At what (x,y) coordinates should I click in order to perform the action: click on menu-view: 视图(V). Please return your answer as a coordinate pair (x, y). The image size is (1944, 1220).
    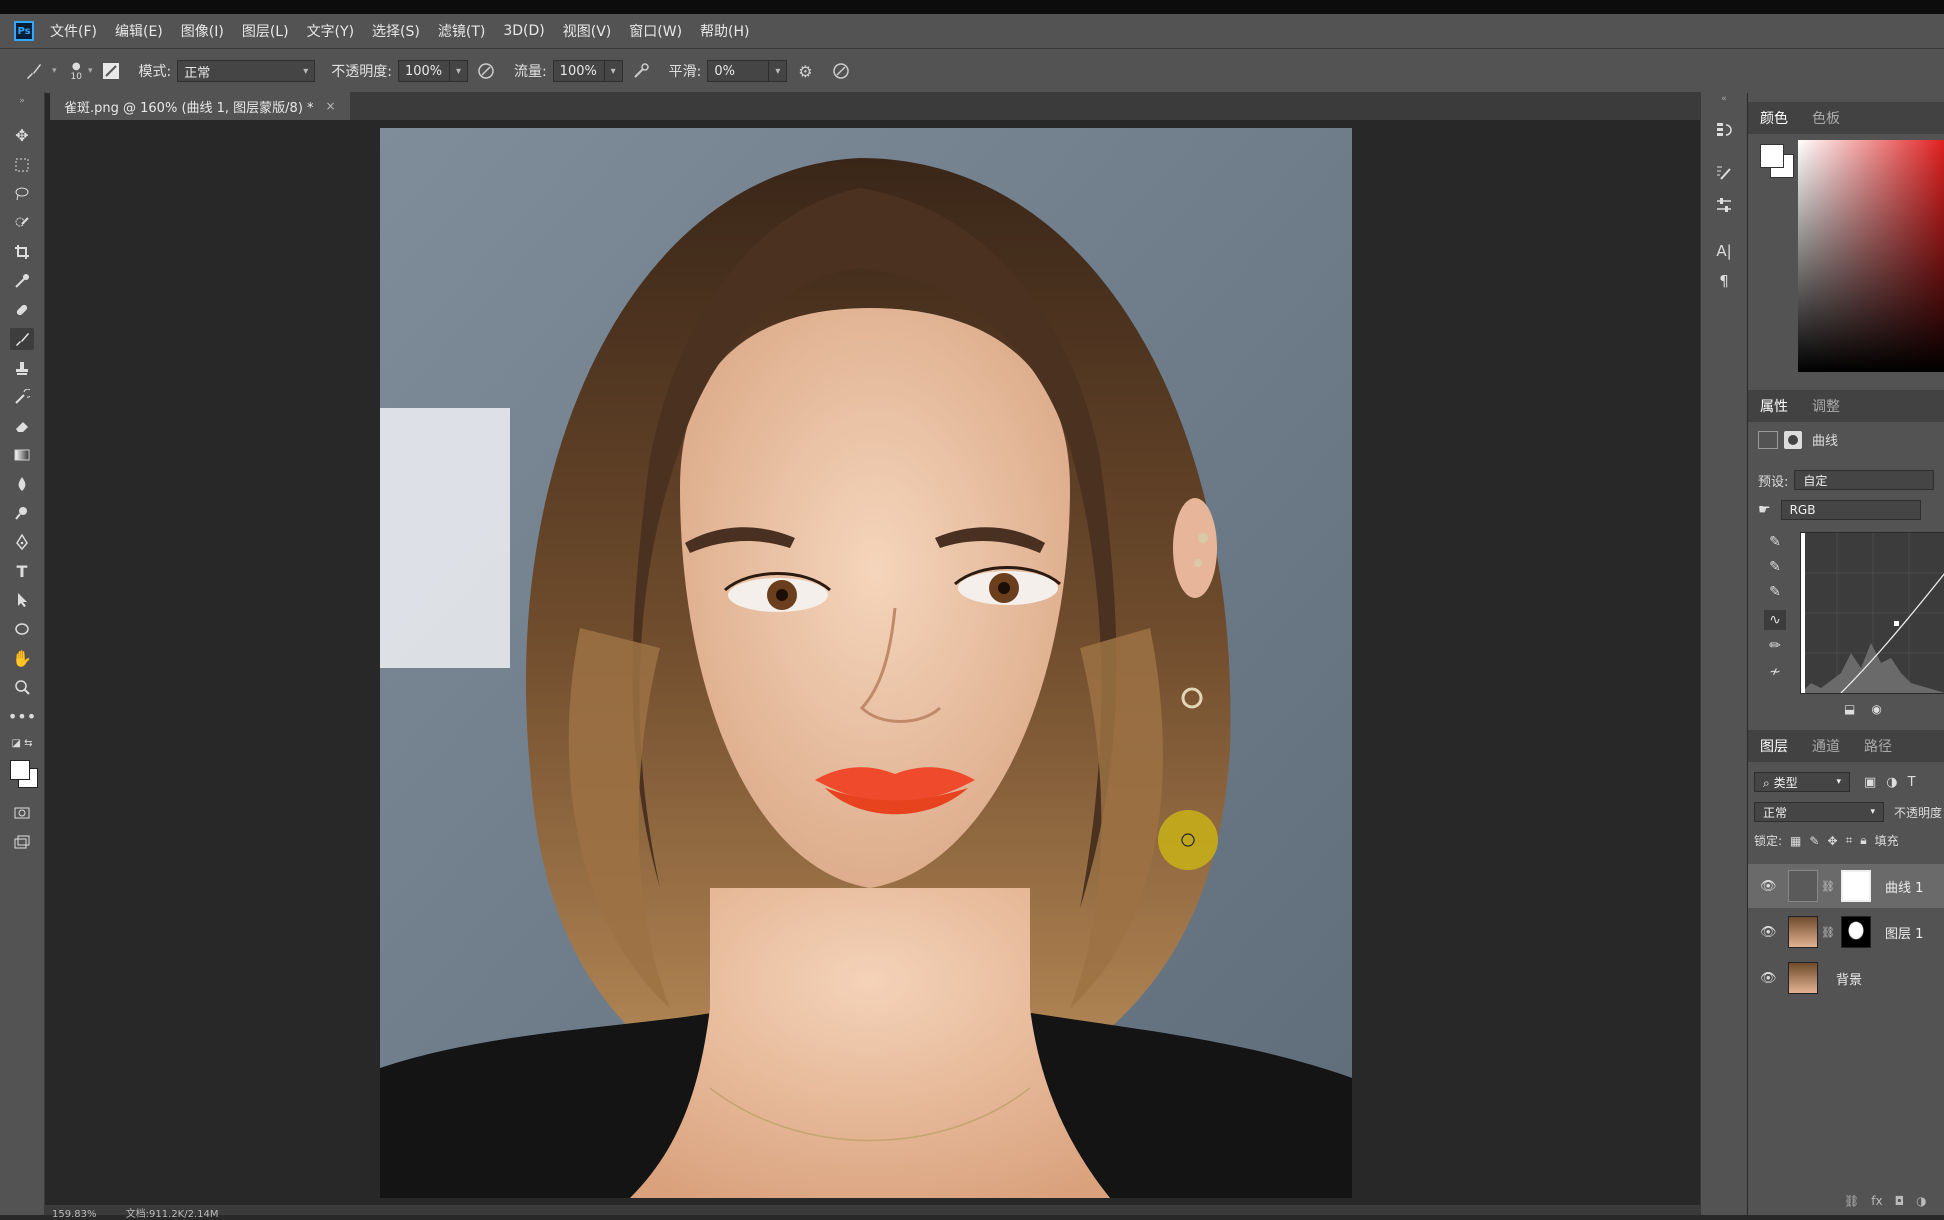
    Looking at the image, I should click on (587, 31).